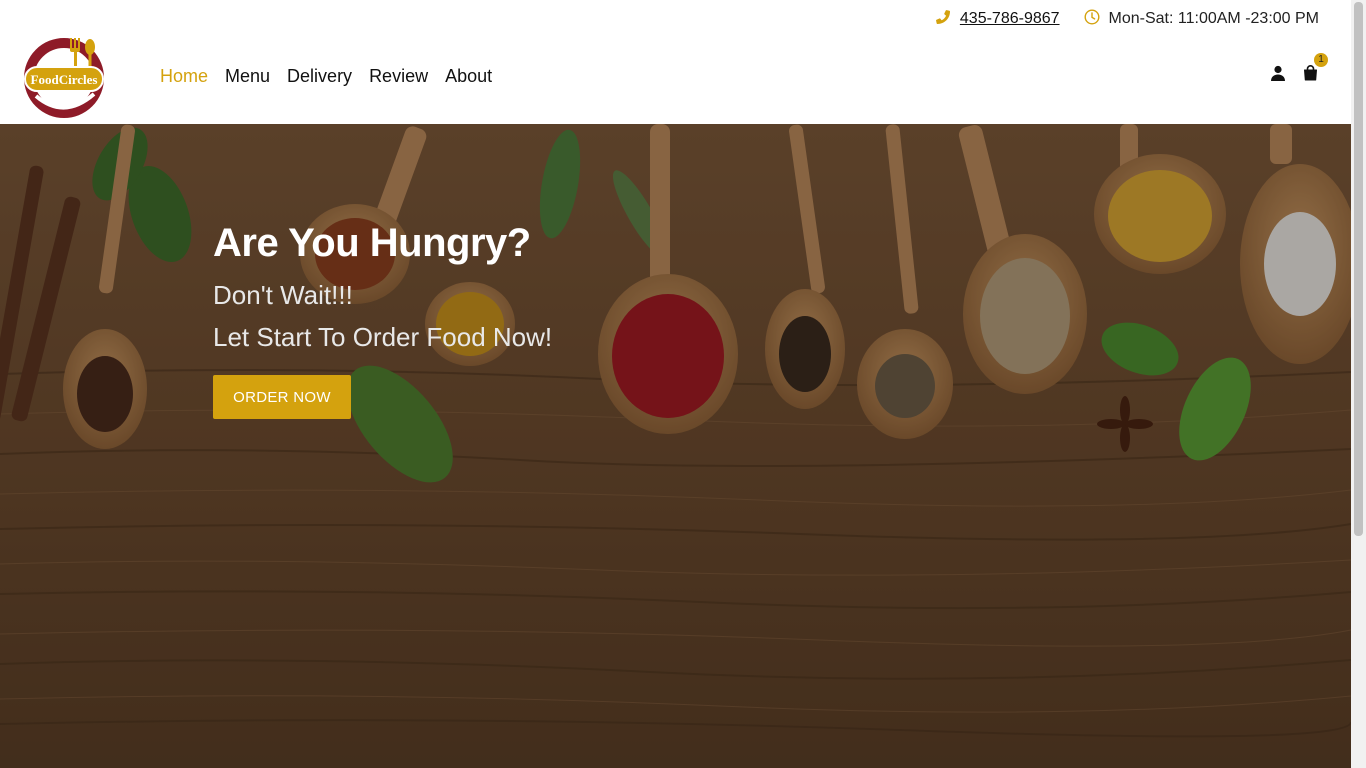 The image size is (1366, 768). Describe the element at coordinates (283, 295) in the screenshot. I see `hero-subtitle-line1: Don't Wait!!!` at that location.